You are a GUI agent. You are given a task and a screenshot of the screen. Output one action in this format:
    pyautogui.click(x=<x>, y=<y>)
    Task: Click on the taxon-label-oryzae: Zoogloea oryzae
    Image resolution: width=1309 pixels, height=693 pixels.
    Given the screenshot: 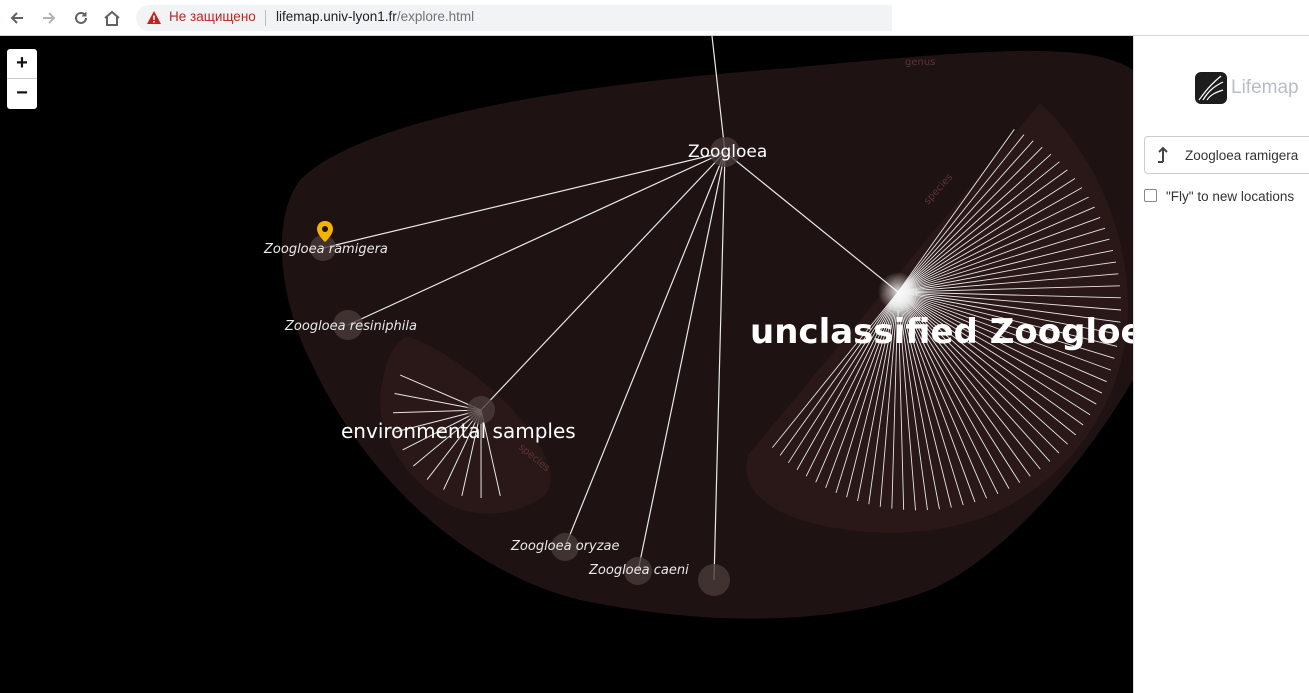 What is the action you would take?
    pyautogui.click(x=565, y=546)
    